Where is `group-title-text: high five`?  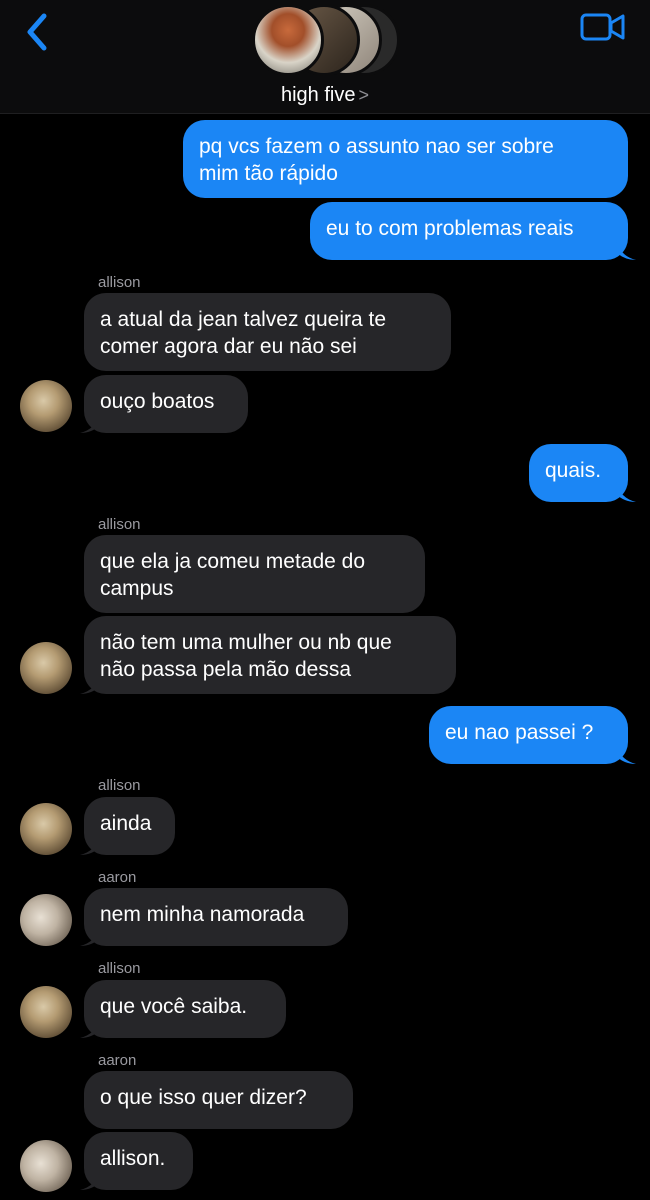
group-title-text: high five is located at coordinates (318, 95).